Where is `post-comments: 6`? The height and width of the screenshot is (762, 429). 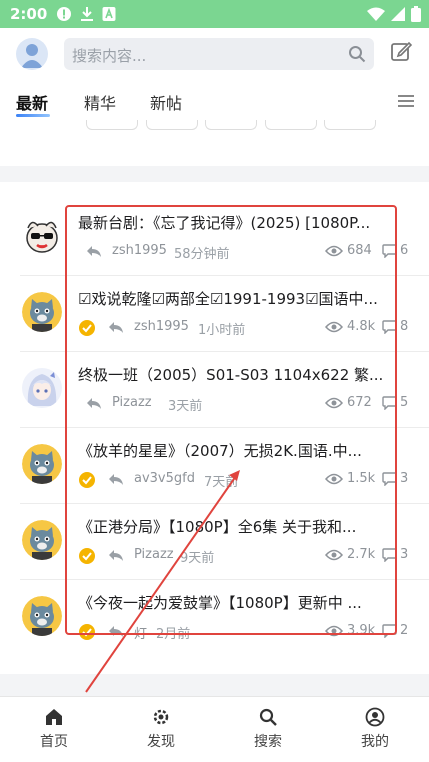
post-comments: 6 is located at coordinates (395, 250).